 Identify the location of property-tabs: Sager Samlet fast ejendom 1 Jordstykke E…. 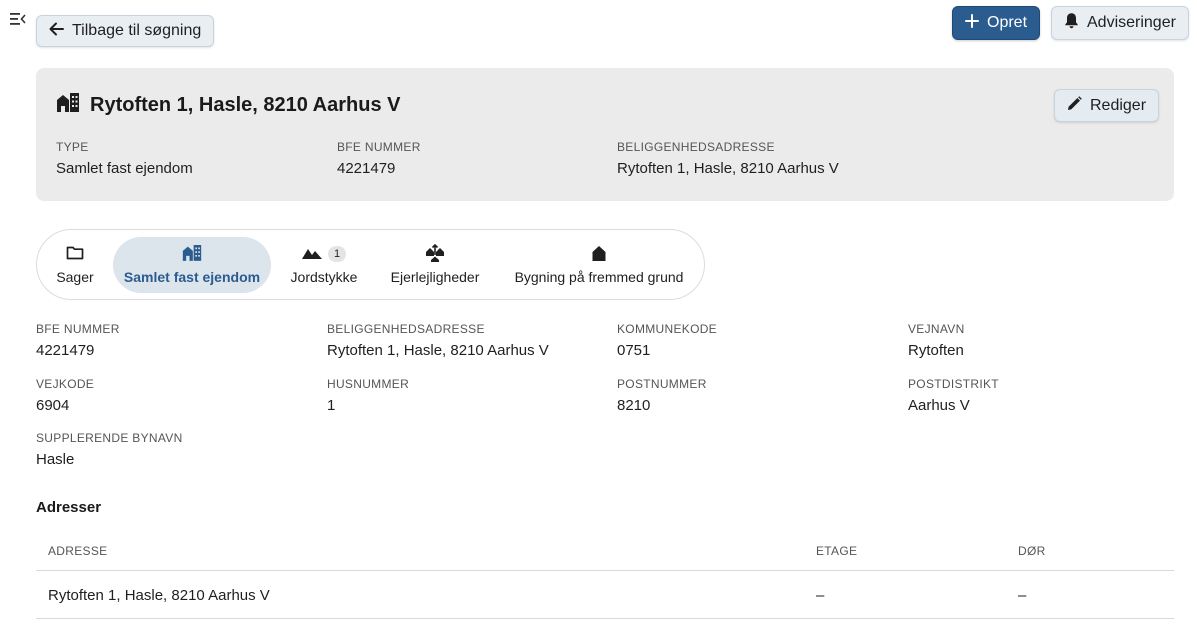
(370, 264).